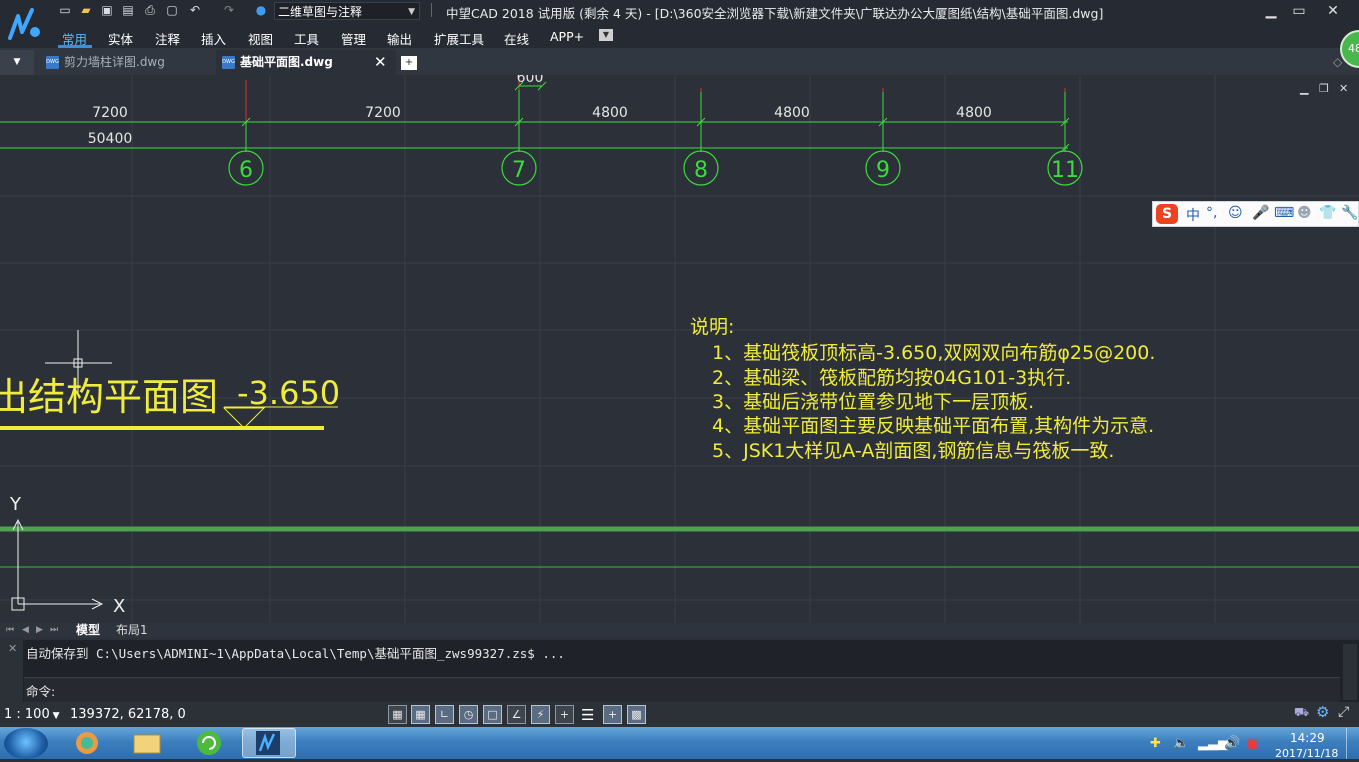 This screenshot has width=1359, height=762. I want to click on ime-mode-label: 中, so click(1193, 215).